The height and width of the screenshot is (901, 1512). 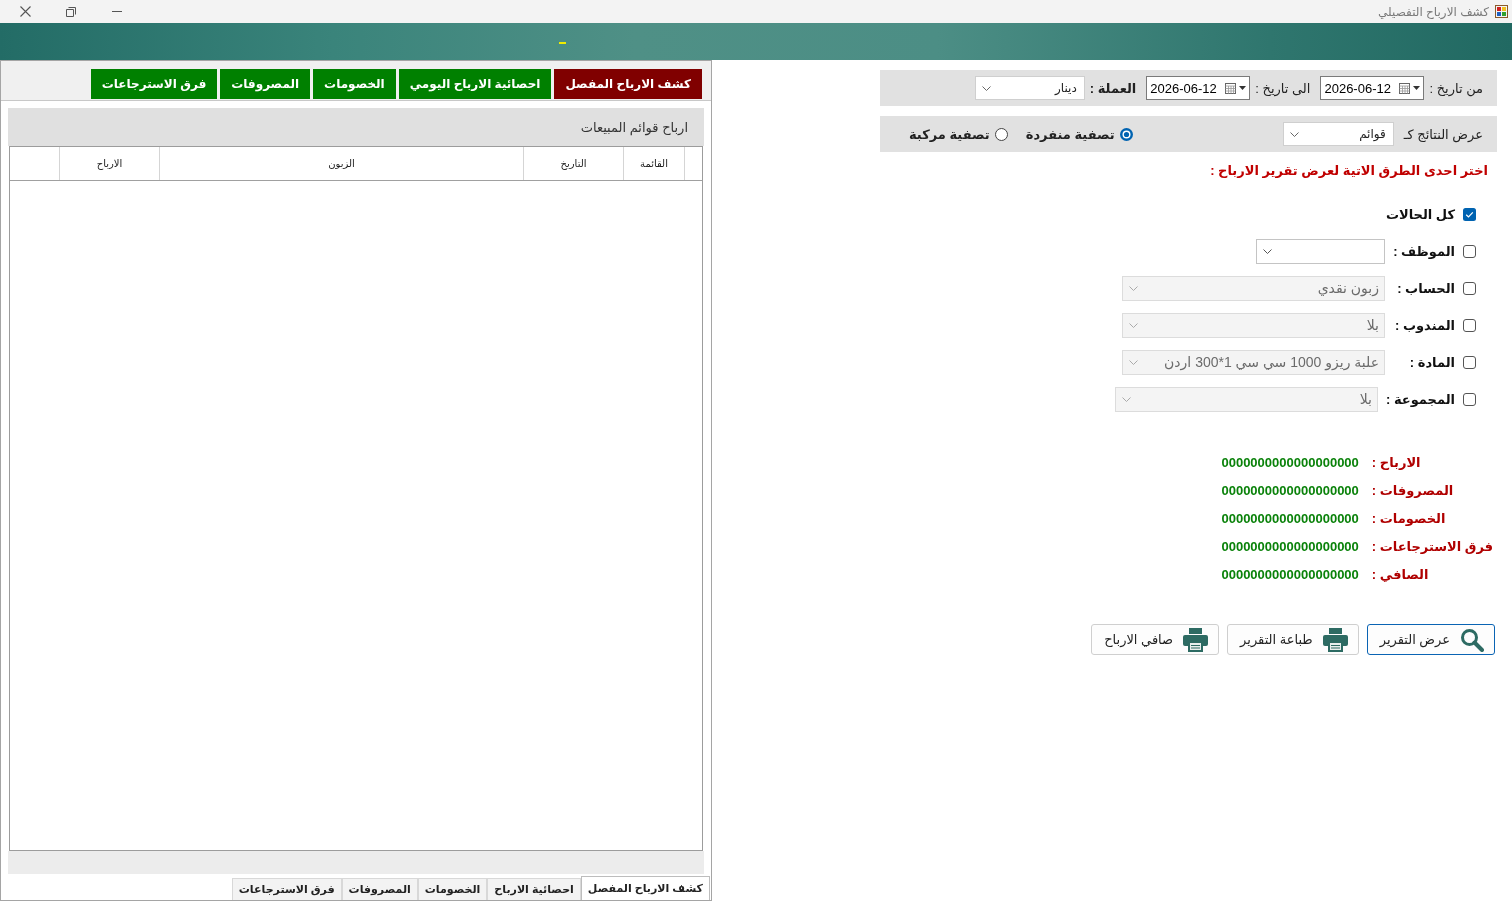 What do you see at coordinates (109, 163) in the screenshot?
I see `column-header: الارباح` at bounding box center [109, 163].